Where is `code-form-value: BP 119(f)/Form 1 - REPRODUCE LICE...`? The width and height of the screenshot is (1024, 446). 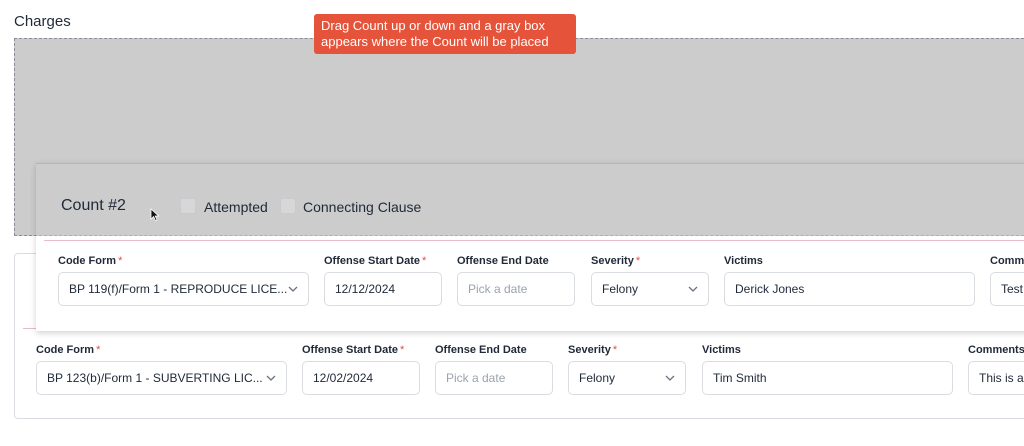
code-form-value: BP 119(f)/Form 1 - REPRODUCE LICE... is located at coordinates (178, 289).